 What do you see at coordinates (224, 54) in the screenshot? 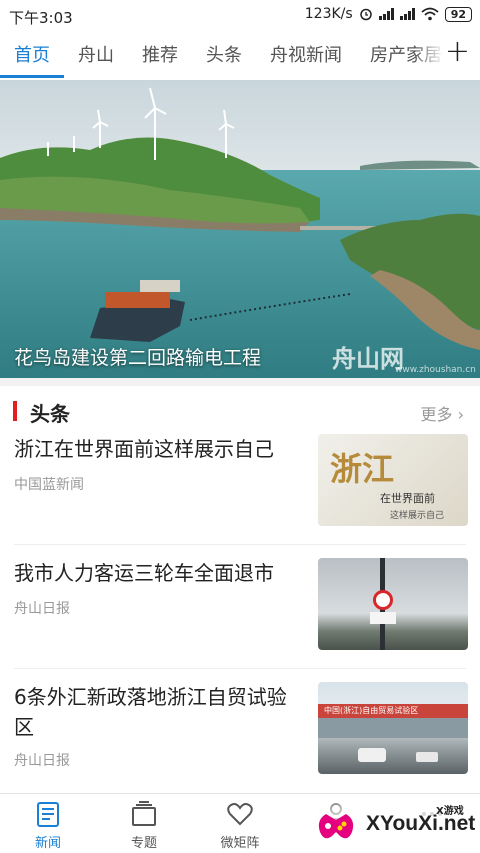
I see `tab-headlines: 头条` at bounding box center [224, 54].